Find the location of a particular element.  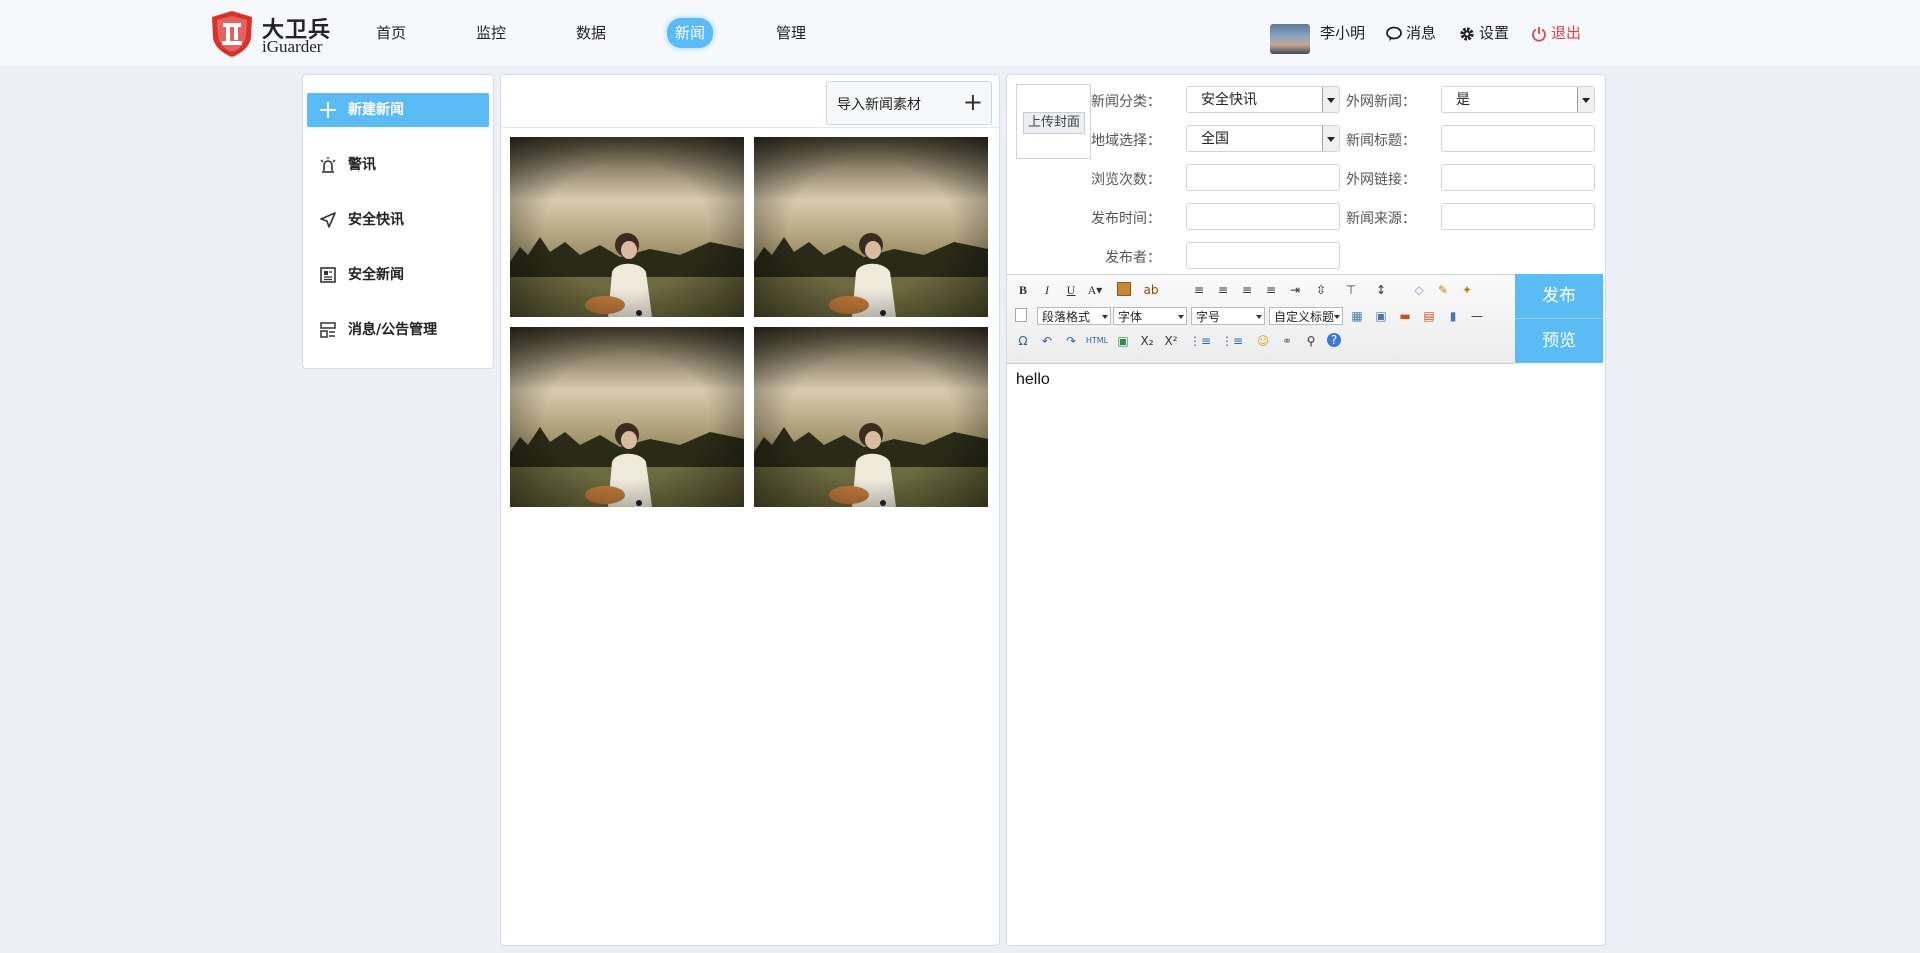

sidebar-item-alerts: 警讯 is located at coordinates (398, 165).